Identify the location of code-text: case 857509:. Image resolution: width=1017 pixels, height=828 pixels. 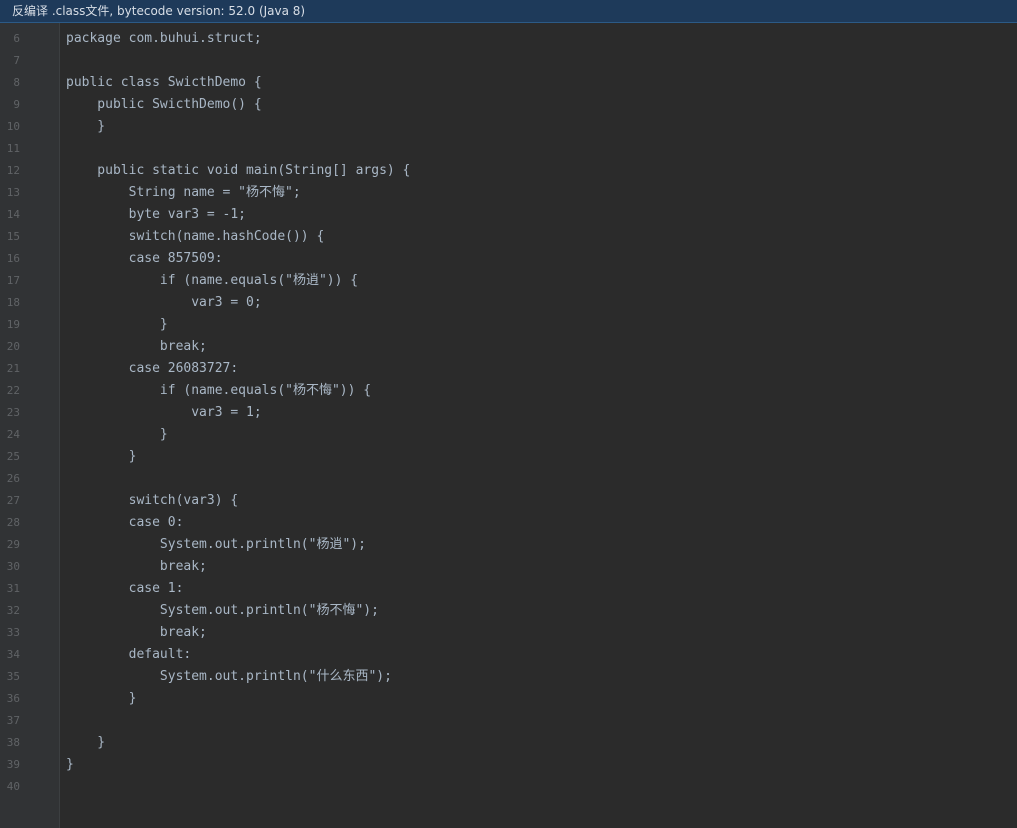
(144, 258).